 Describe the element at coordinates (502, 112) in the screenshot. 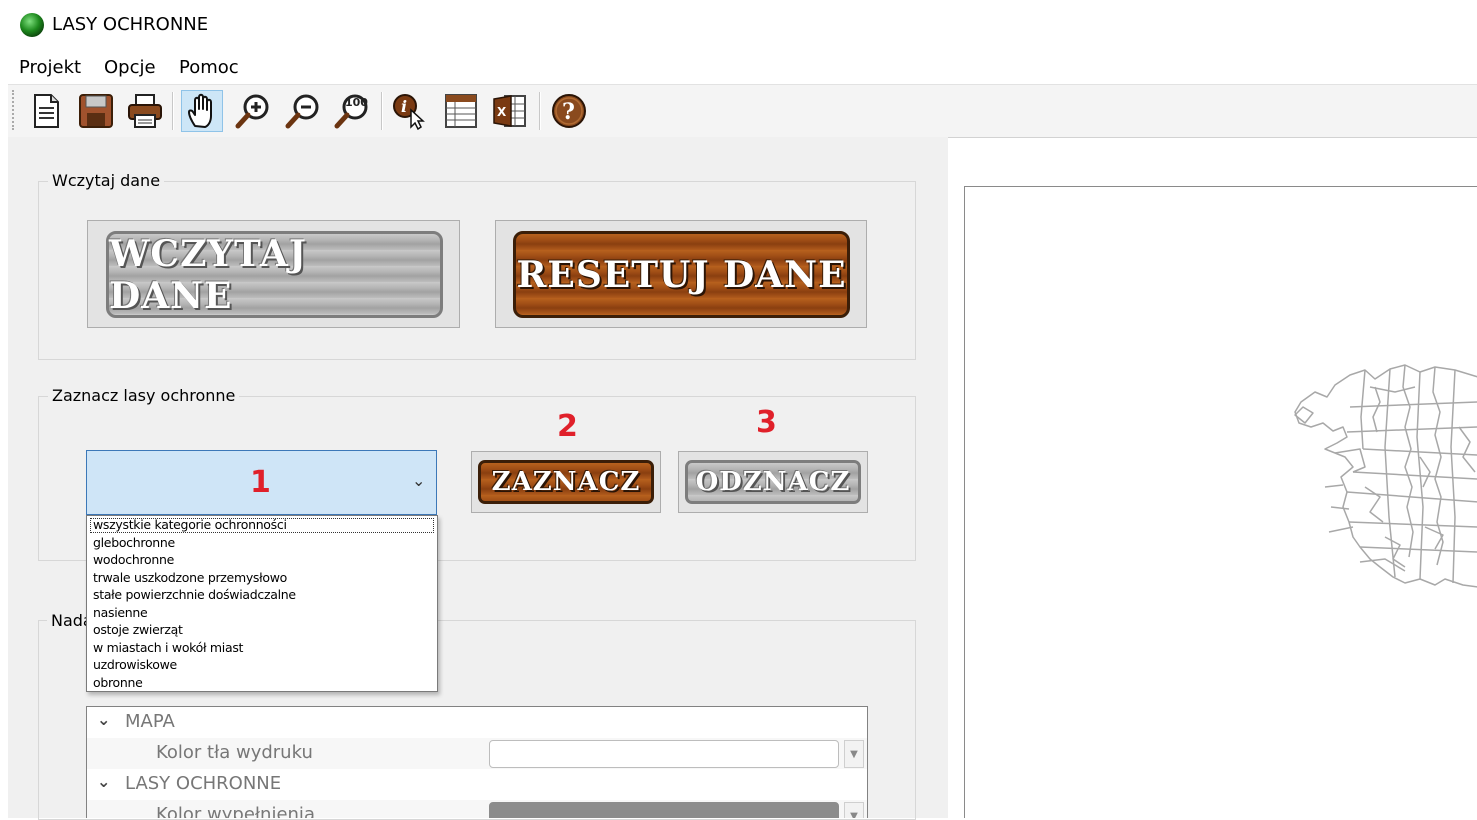

I see `svg-text: X` at that location.